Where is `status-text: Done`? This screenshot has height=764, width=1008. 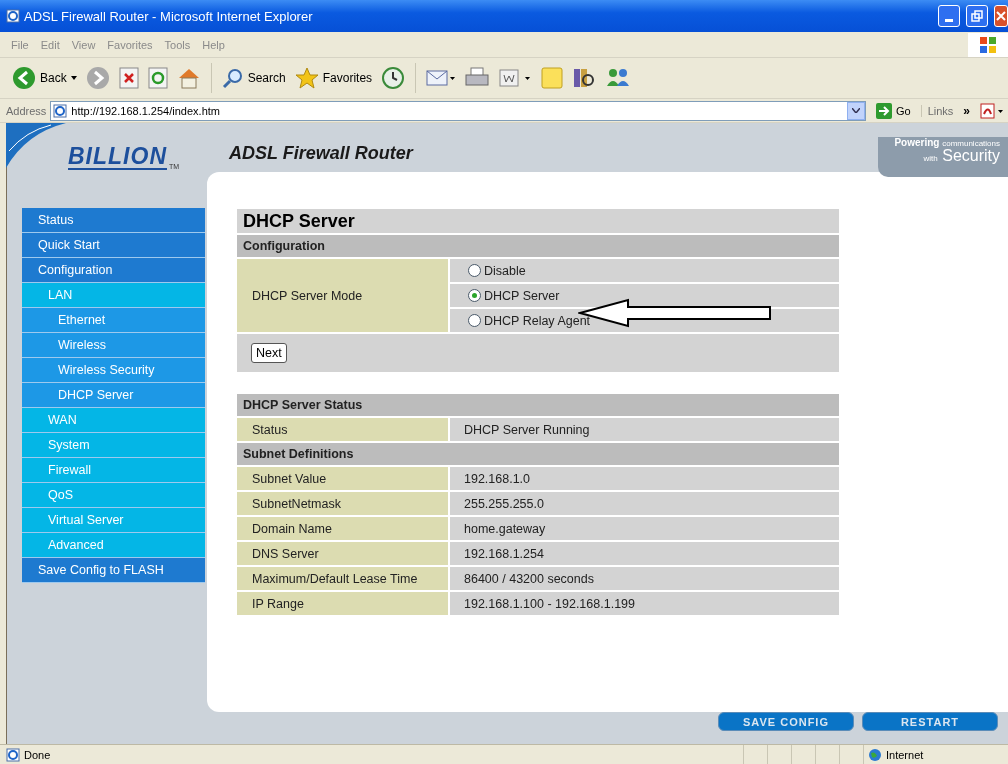 status-text: Done is located at coordinates (37, 754).